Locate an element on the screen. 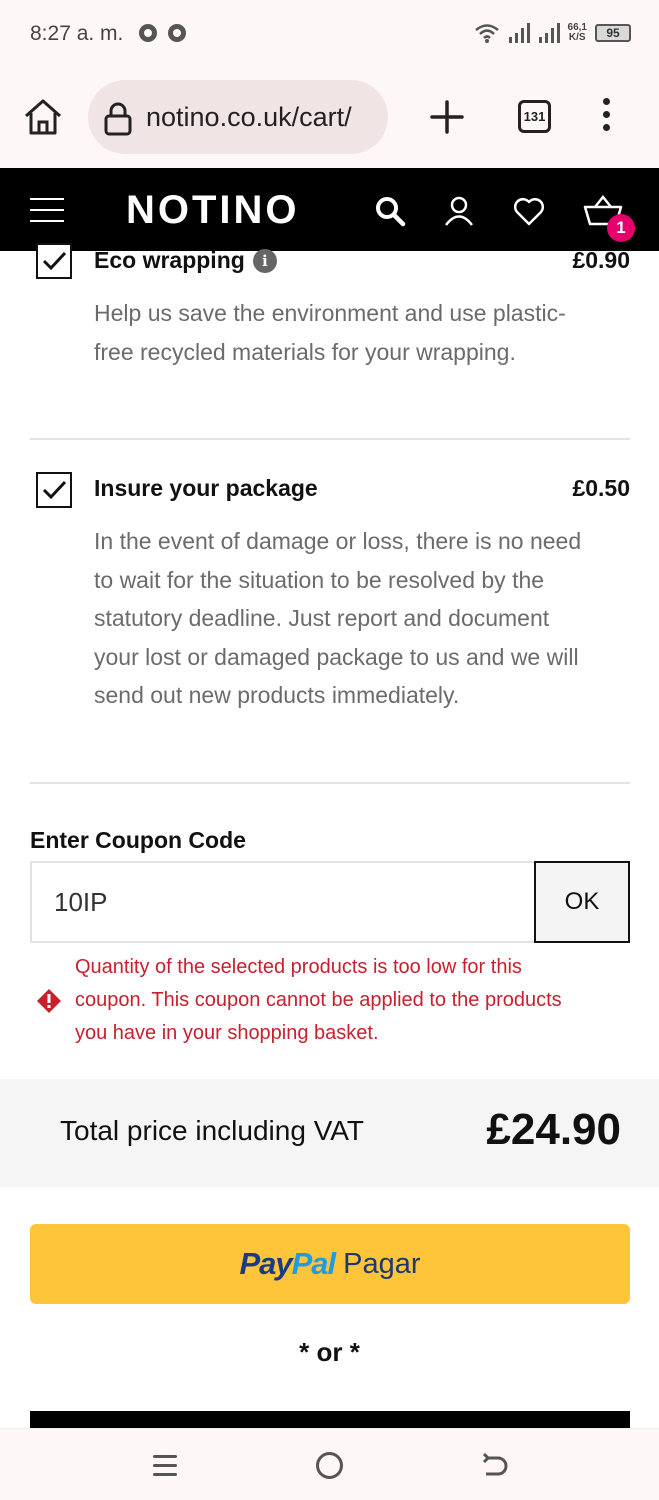 Image resolution: width=659 pixels, height=1500 pixels. total-price-value: £24.90 is located at coordinates (553, 1129).